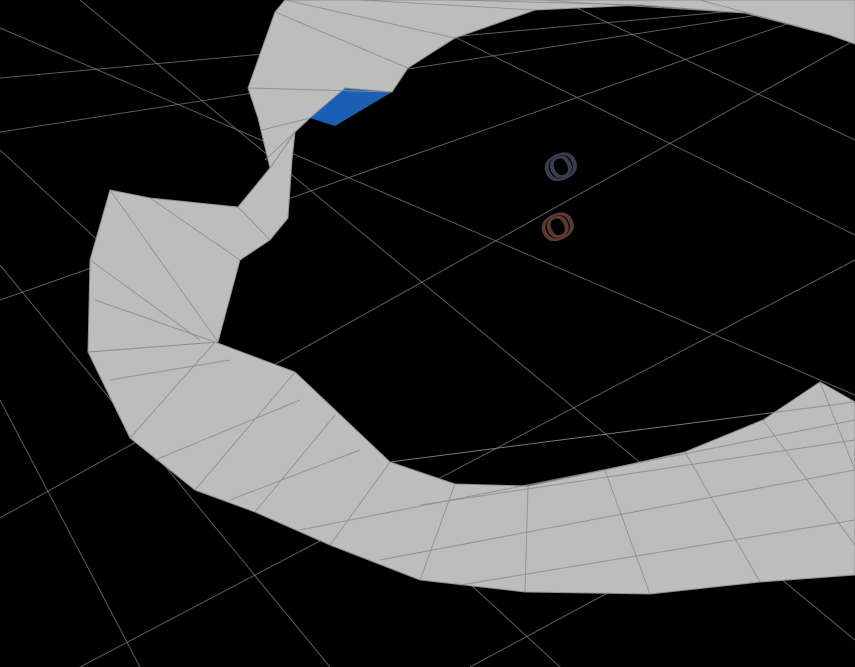  What do you see at coordinates (561, 167) in the screenshot?
I see `origin-label-upper: 0` at bounding box center [561, 167].